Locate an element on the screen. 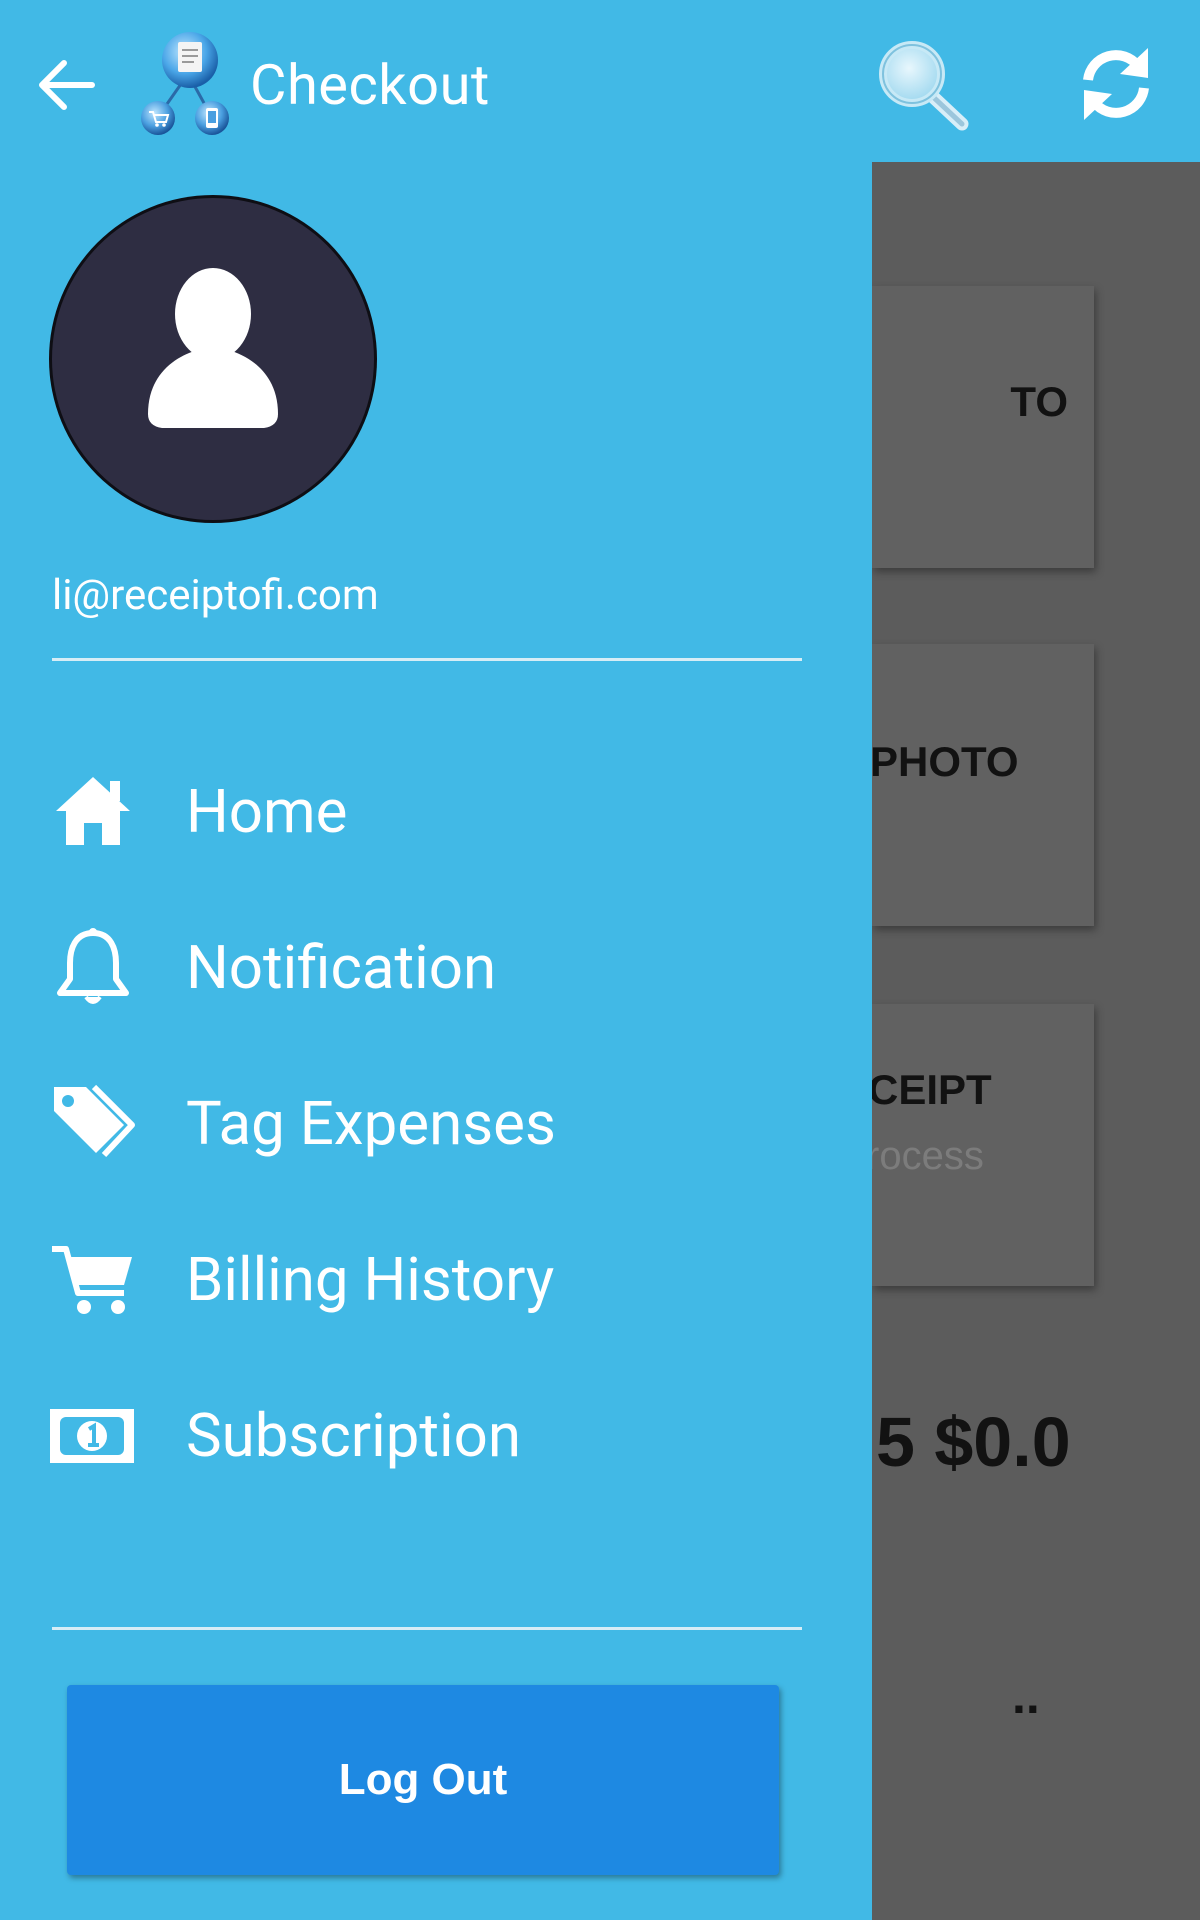  nav-label: Billing History is located at coordinates (370, 1279).